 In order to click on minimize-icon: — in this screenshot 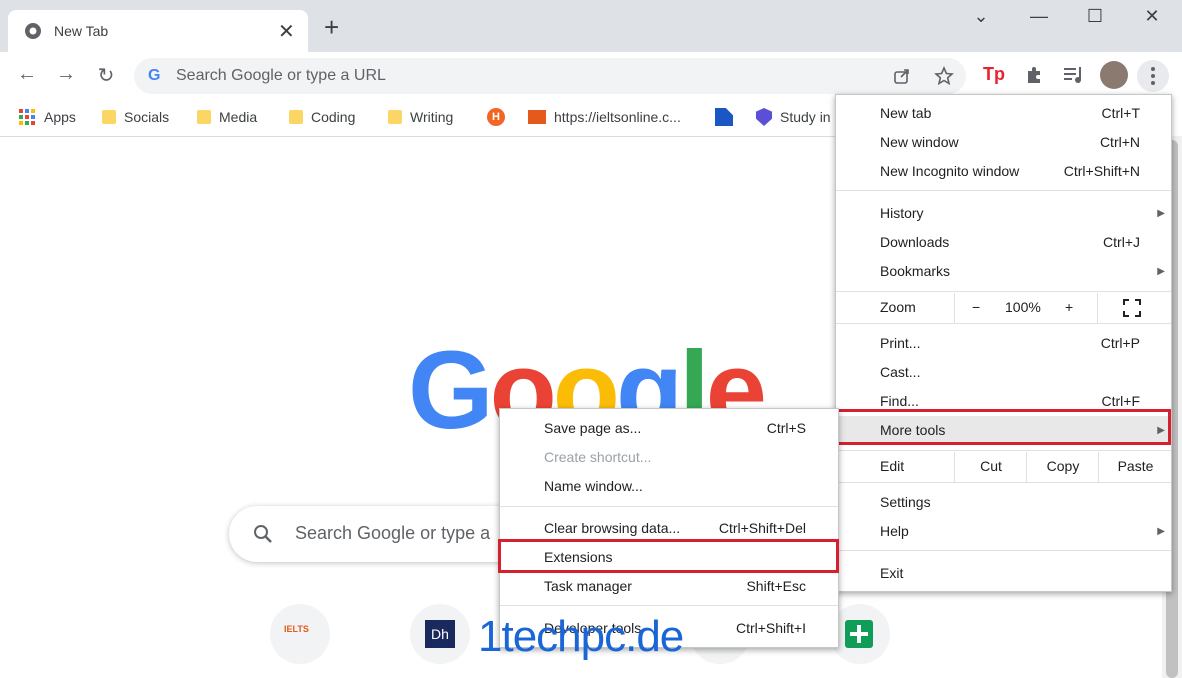, I will do `click(1039, 19)`.